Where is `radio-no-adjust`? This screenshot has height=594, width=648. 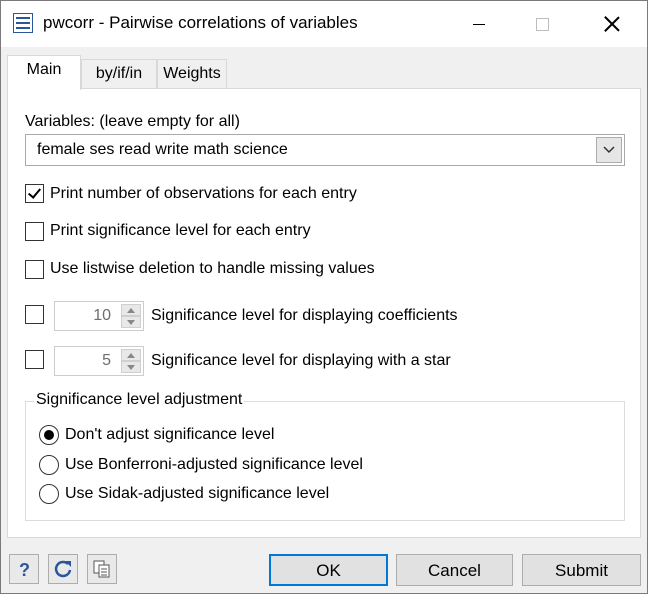
radio-no-adjust is located at coordinates (49, 435).